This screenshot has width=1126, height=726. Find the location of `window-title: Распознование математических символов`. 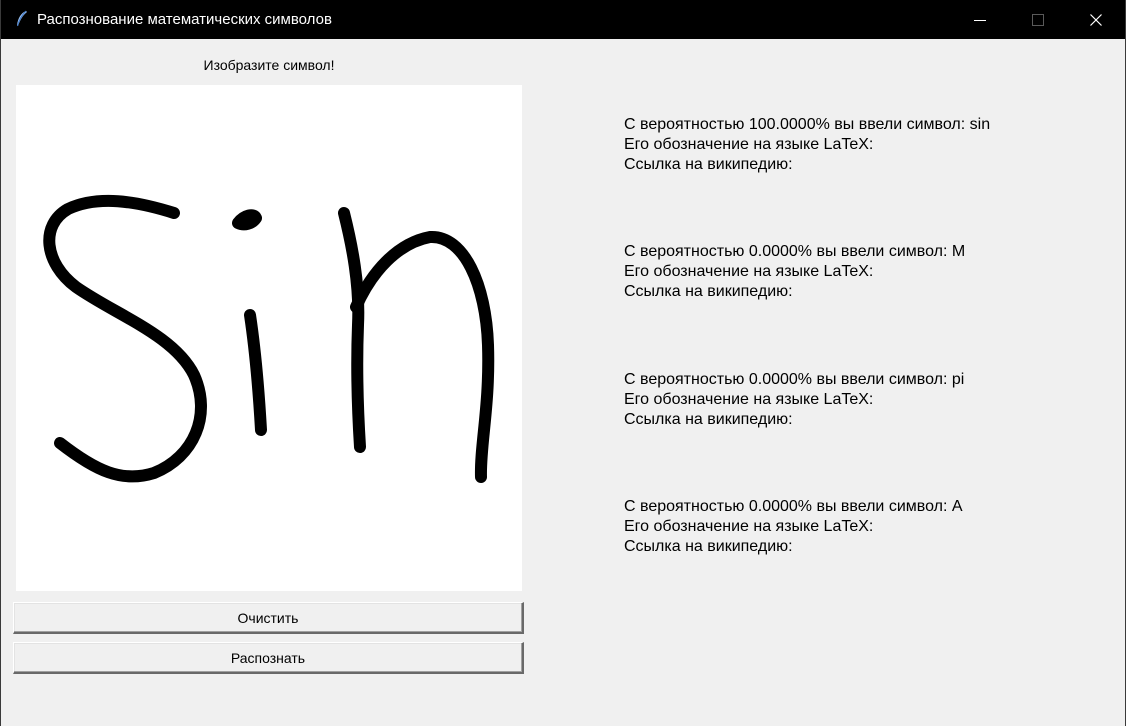

window-title: Распознование математических символов is located at coordinates (184, 19).